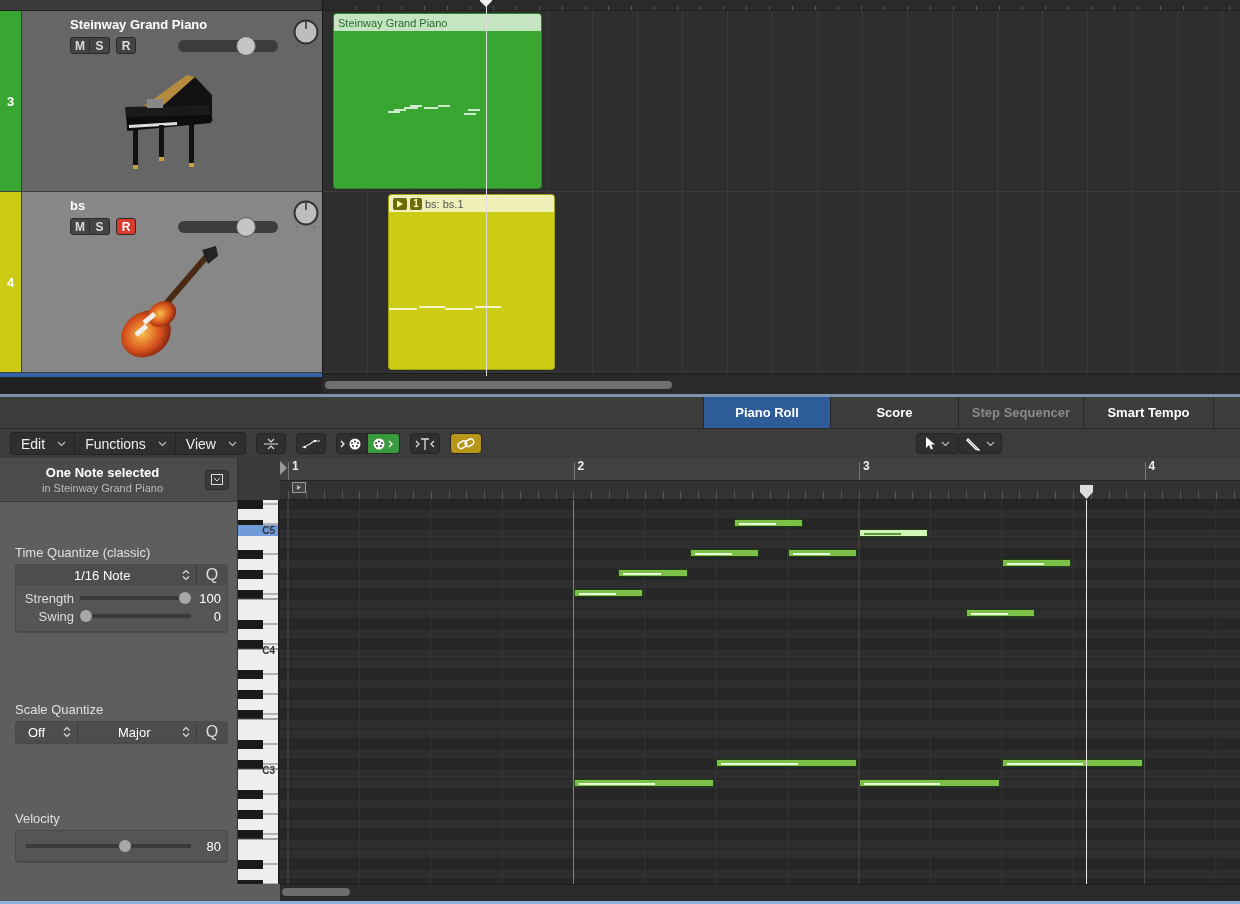 The height and width of the screenshot is (904, 1240). Describe the element at coordinates (760, 479) in the screenshot. I see `bar-ruler: 1 2 3 4` at that location.